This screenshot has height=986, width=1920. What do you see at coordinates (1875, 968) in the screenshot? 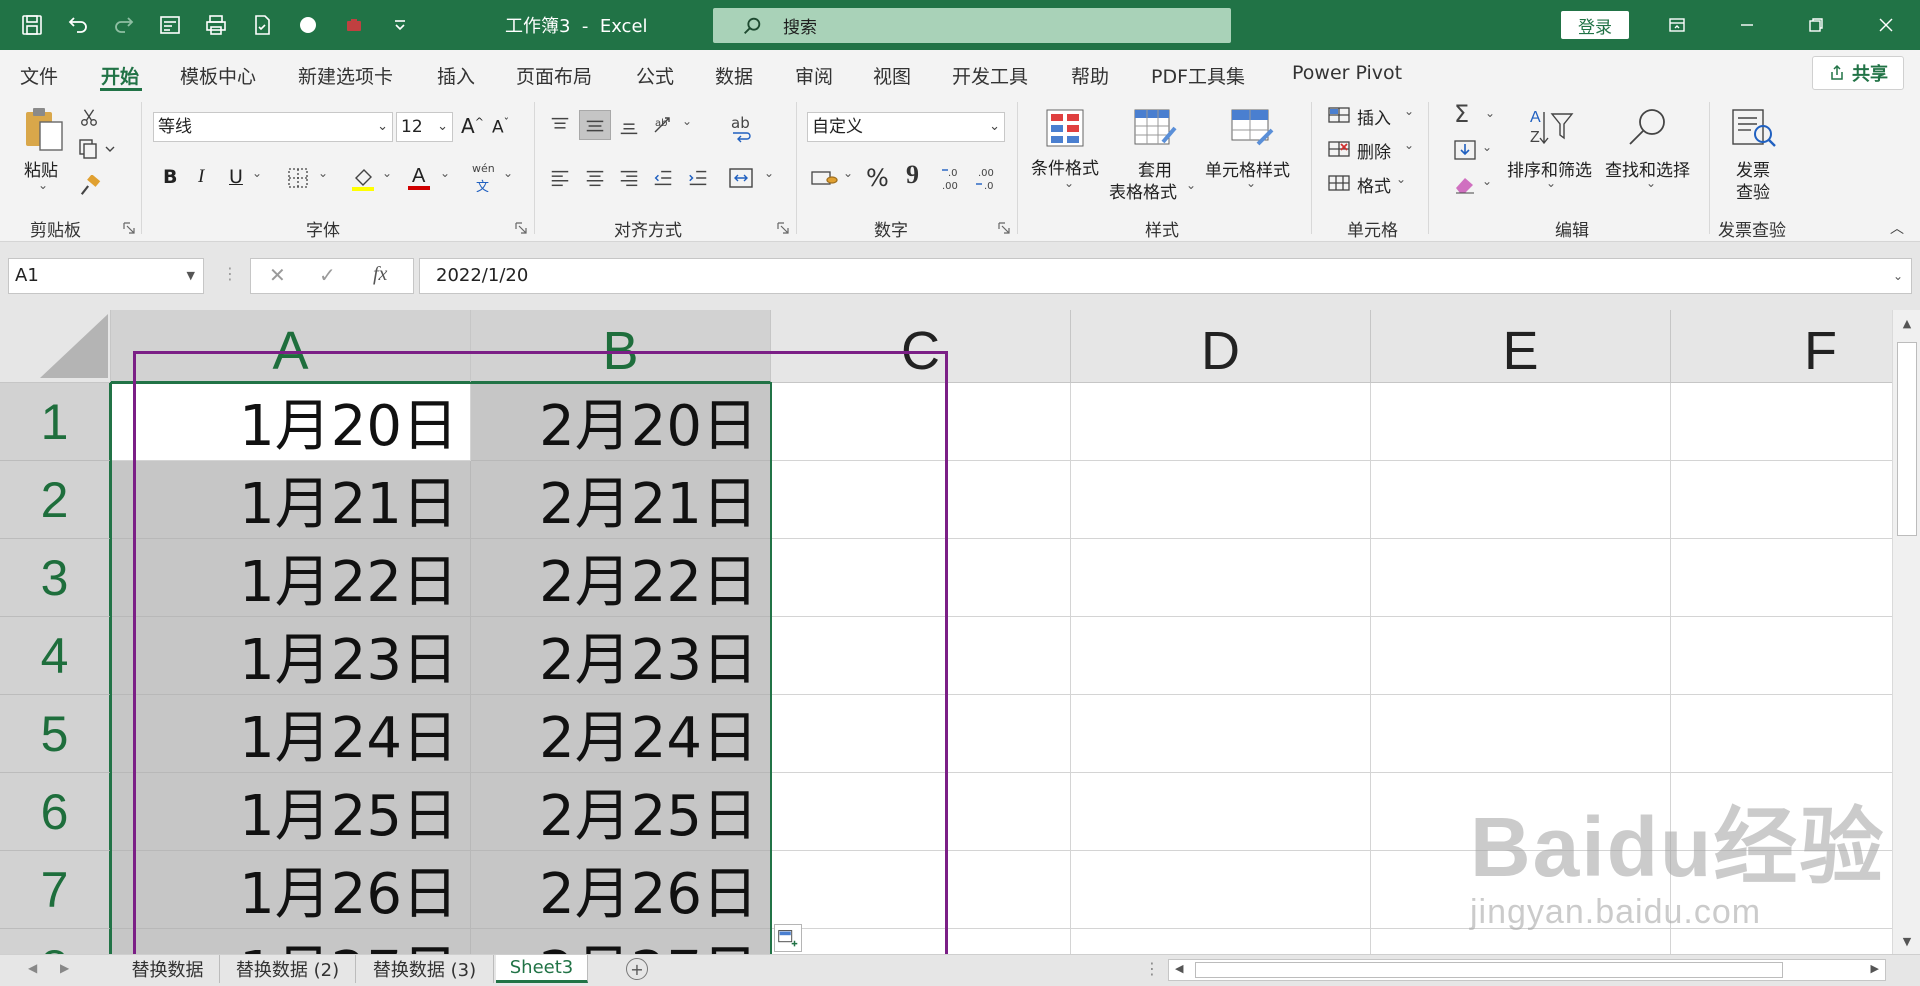
I see `scroll-right-icon: ▶` at bounding box center [1875, 968].